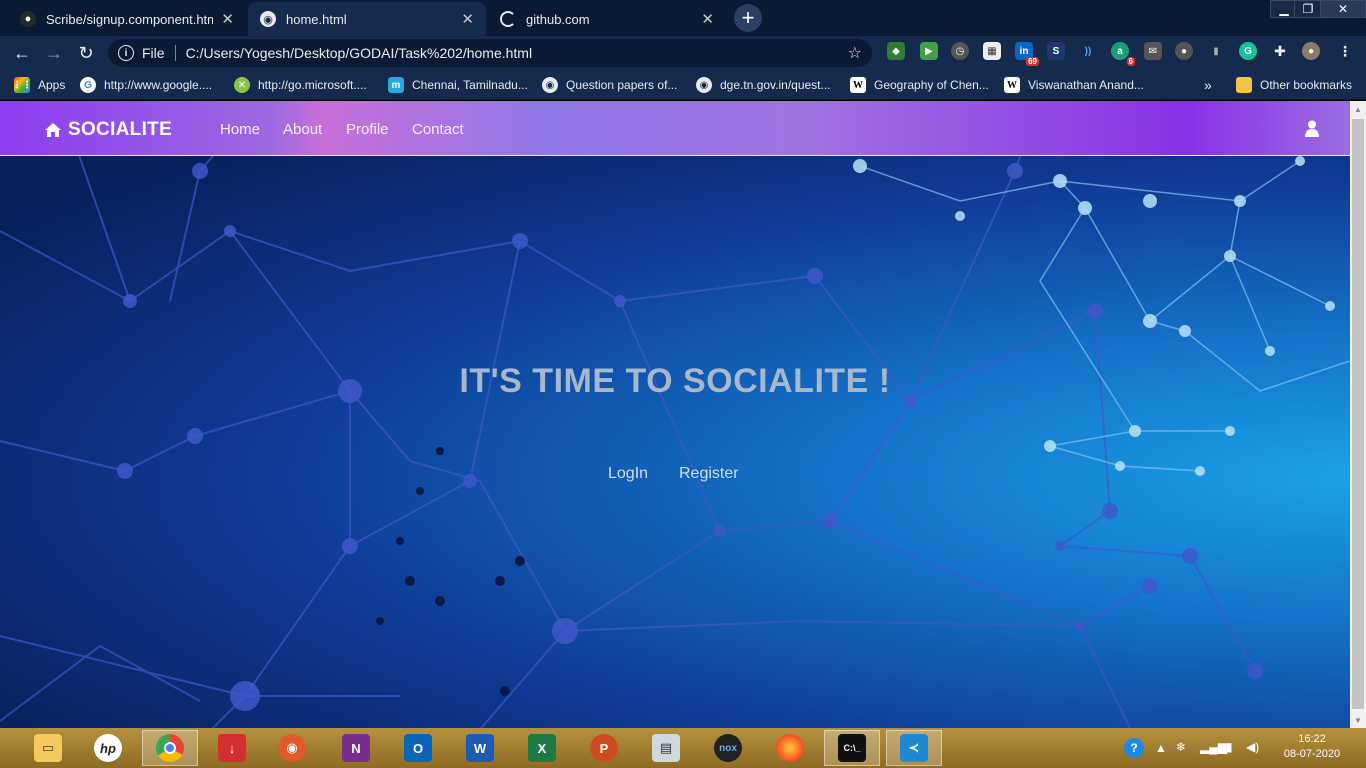 The image size is (1366, 768). Describe the element at coordinates (855, 53) in the screenshot. I see `bookmark-star-icon: ☆` at that location.